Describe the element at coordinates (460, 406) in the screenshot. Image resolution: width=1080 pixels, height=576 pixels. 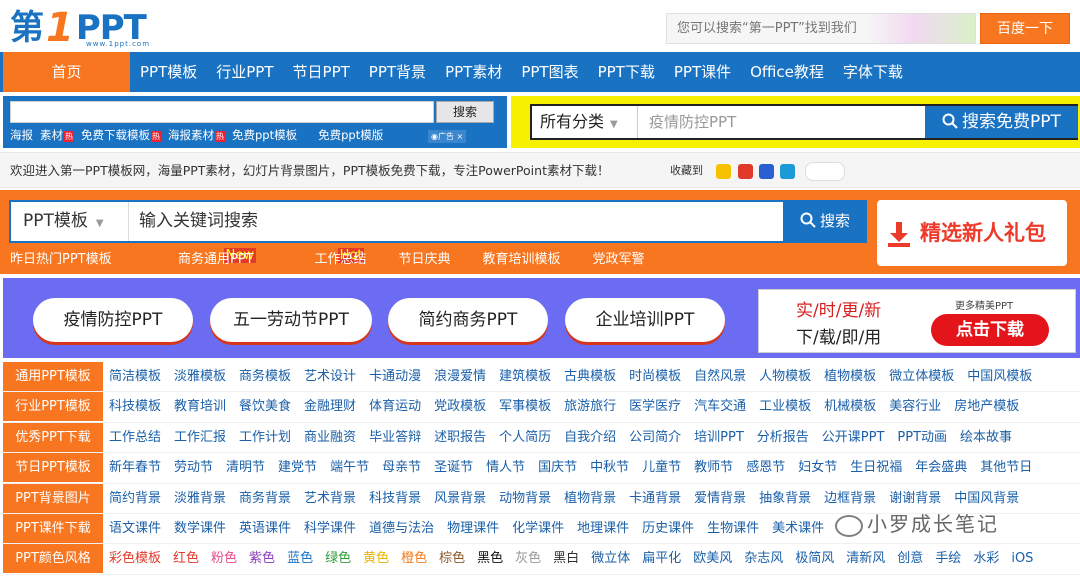
I see `category-link: 党政模板` at that location.